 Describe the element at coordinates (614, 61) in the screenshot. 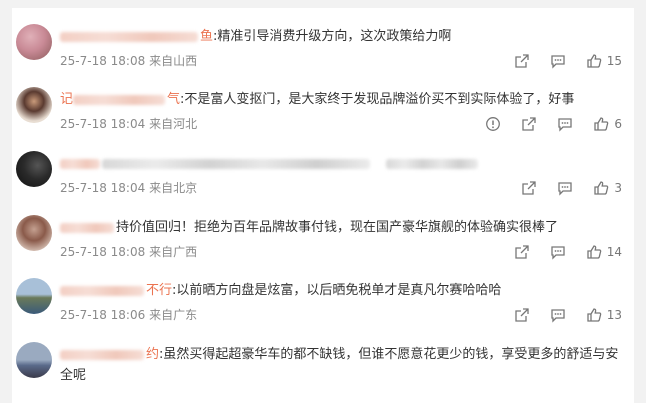

I see `like-count: 15` at that location.